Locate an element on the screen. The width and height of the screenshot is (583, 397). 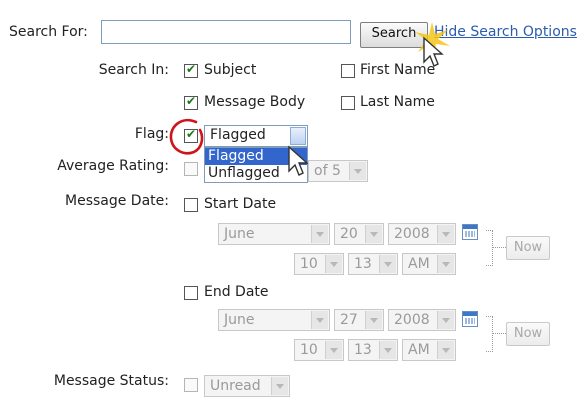
flag-select: Flagged is located at coordinates (256, 136).